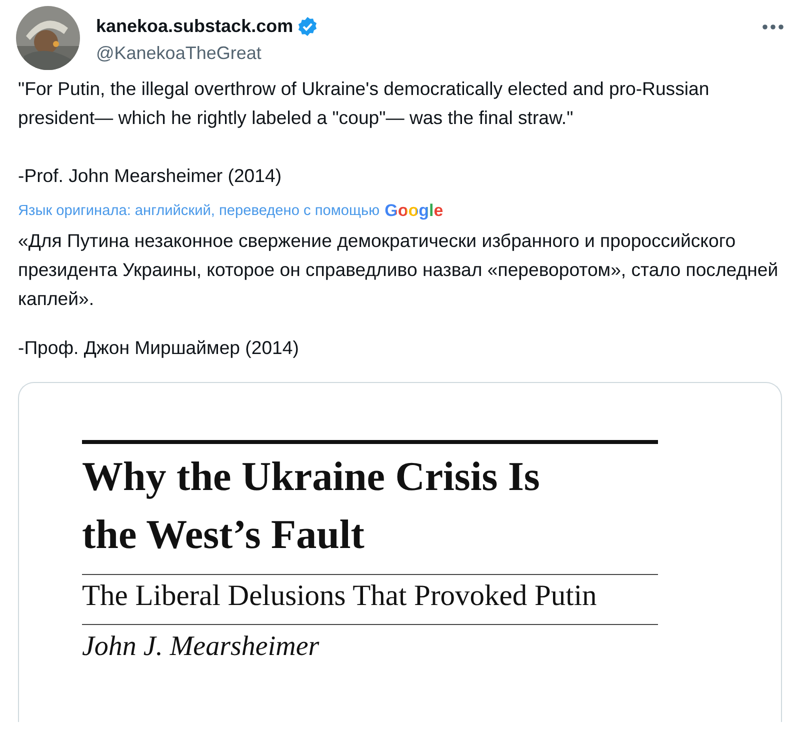 This screenshot has width=800, height=730. What do you see at coordinates (340, 596) in the screenshot?
I see `article-subtitle: The Liberal Delusions That Provoked Putin` at bounding box center [340, 596].